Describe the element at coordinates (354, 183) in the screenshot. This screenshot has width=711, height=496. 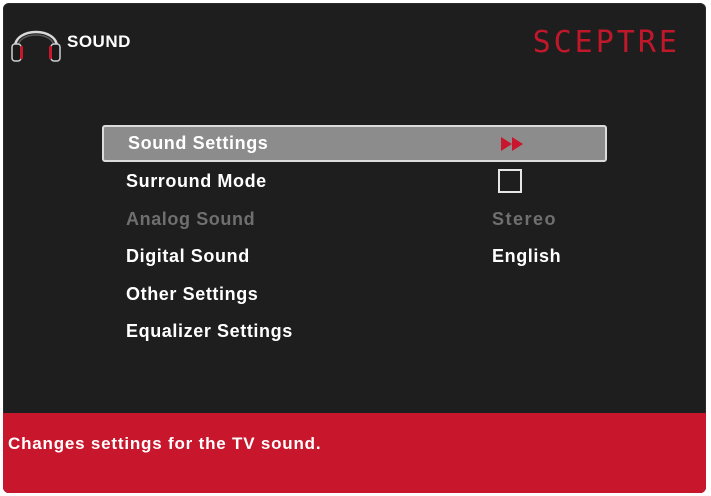
I see `menu-item-surround-mode: Surround Mode` at that location.